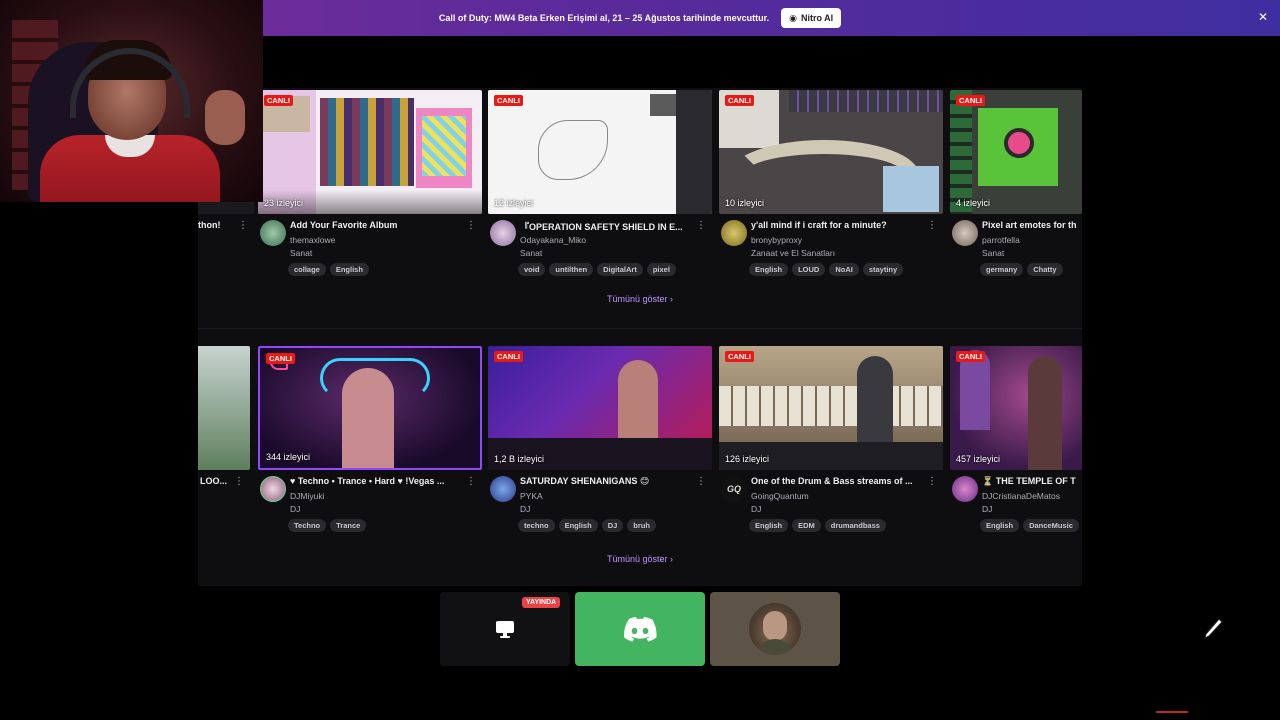 The height and width of the screenshot is (720, 1280). What do you see at coordinates (444, 146) in the screenshot?
I see `thumb-album-art` at bounding box center [444, 146].